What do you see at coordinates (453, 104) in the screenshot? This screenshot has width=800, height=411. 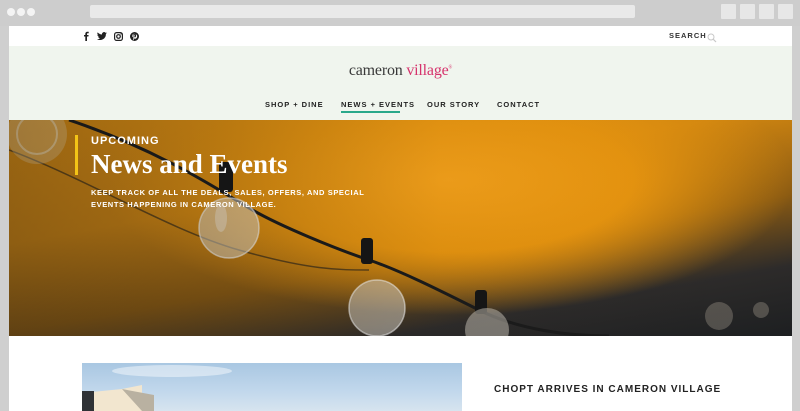 I see `nav-item-our-story: OUR STORY` at bounding box center [453, 104].